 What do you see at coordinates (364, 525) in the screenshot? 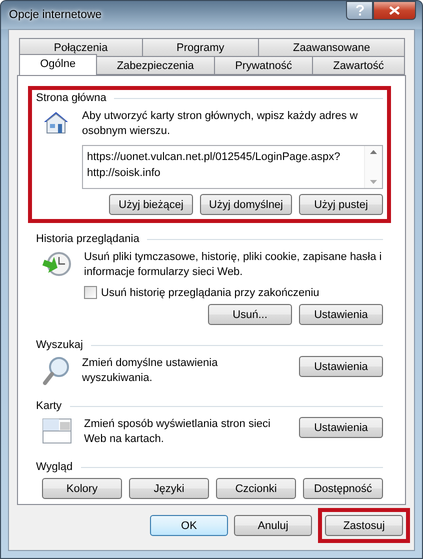
I see `dialog-button: Zastosuj` at bounding box center [364, 525].